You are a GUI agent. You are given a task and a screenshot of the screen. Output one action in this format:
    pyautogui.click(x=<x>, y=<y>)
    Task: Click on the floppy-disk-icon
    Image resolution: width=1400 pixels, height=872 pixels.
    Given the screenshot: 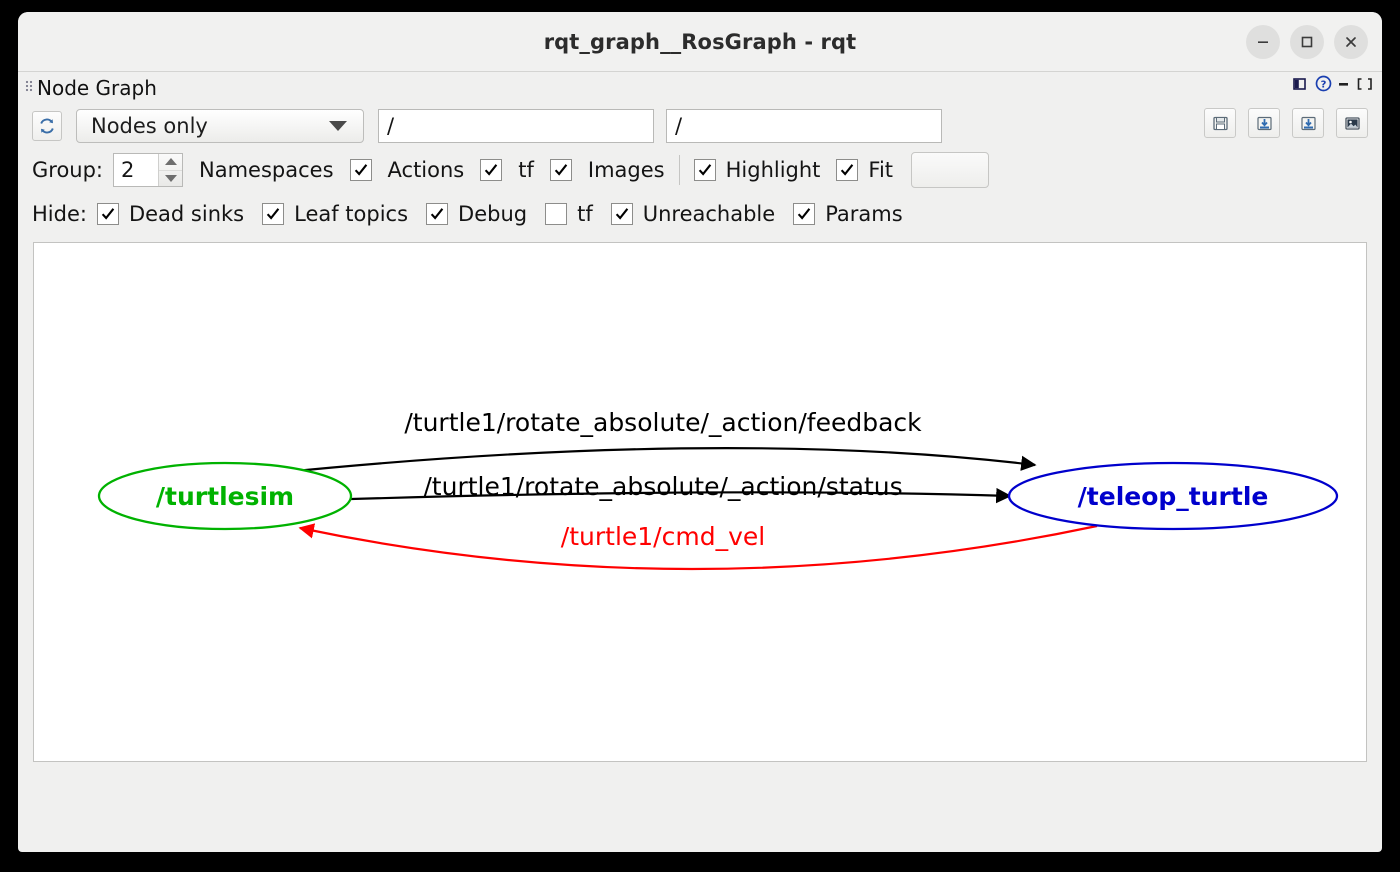 What is the action you would take?
    pyautogui.click(x=1220, y=123)
    